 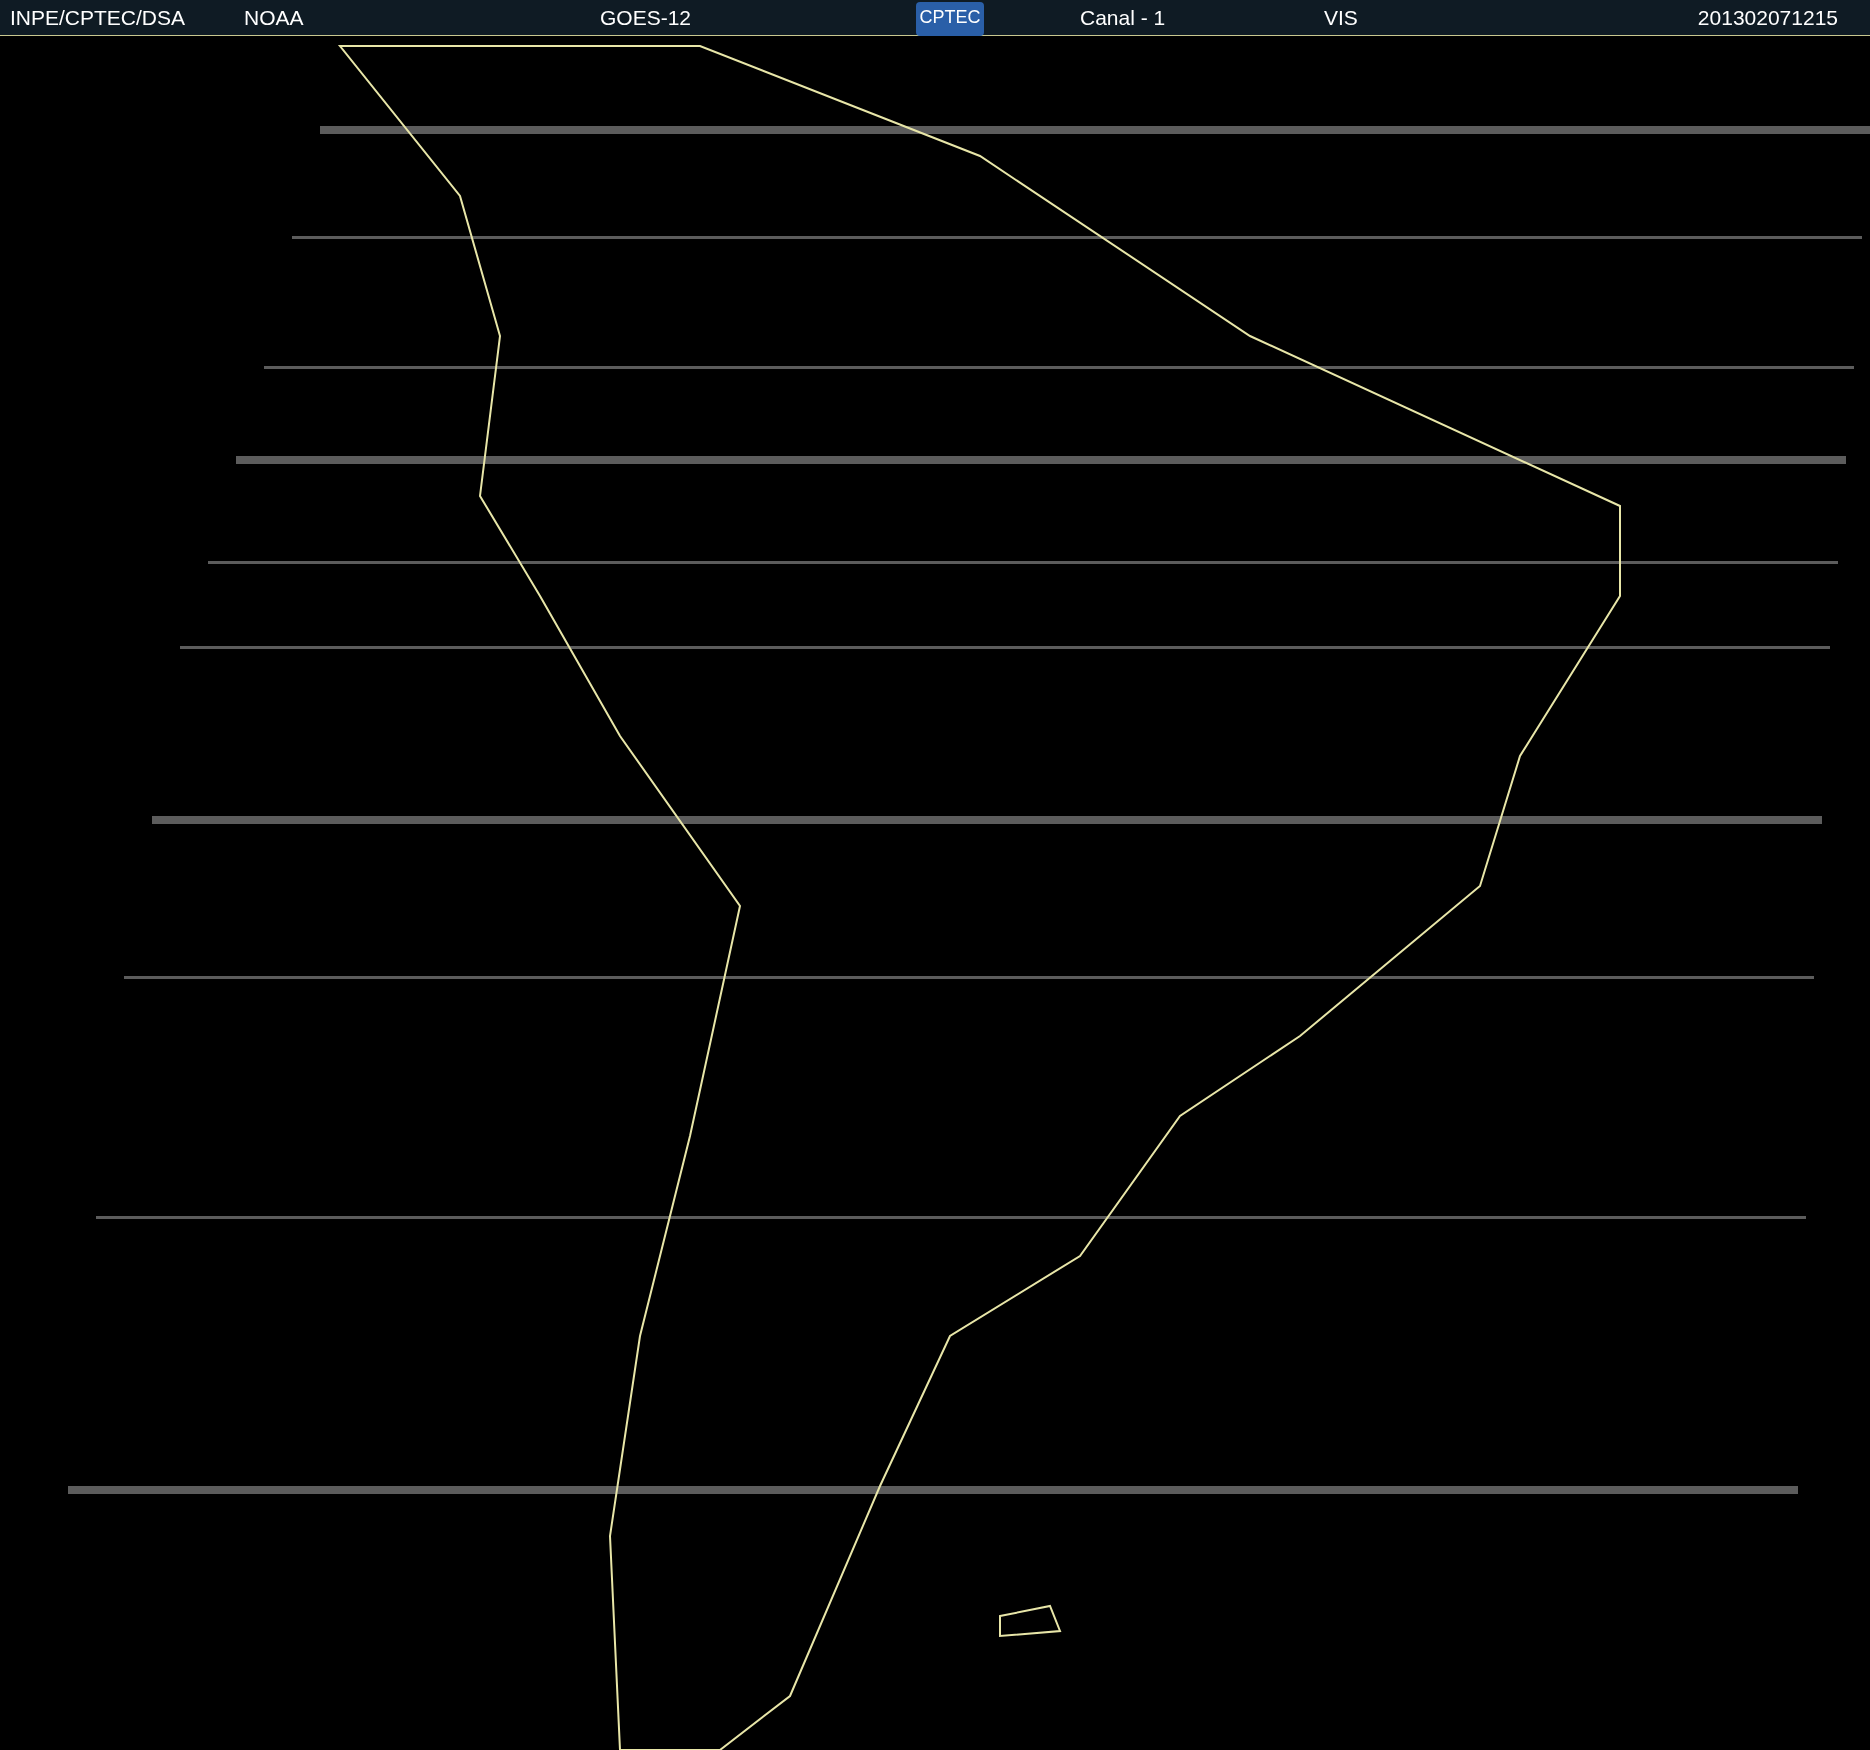 I want to click on channel-label: Canal - 1, so click(x=1123, y=17).